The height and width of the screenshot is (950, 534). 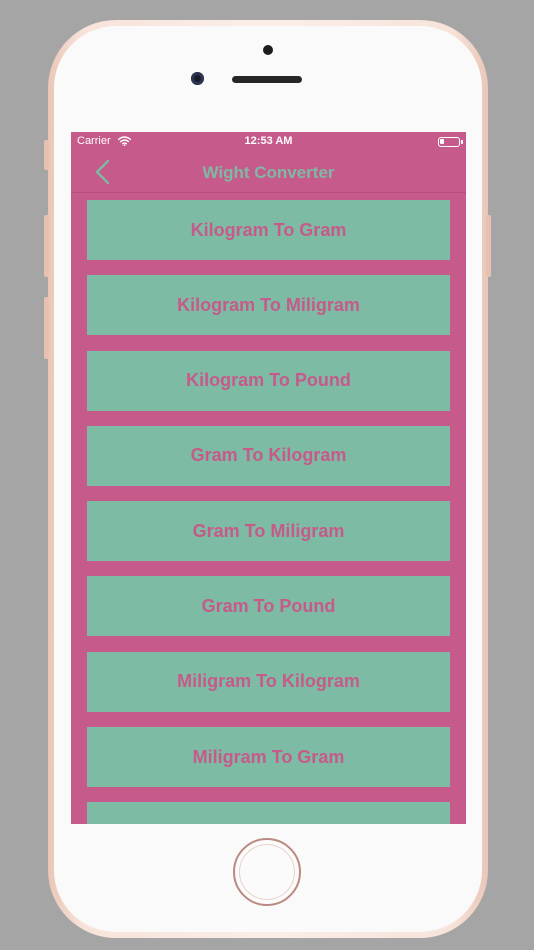 I want to click on list-item-gram-to-pound: Gram To Pound, so click(x=268, y=606).